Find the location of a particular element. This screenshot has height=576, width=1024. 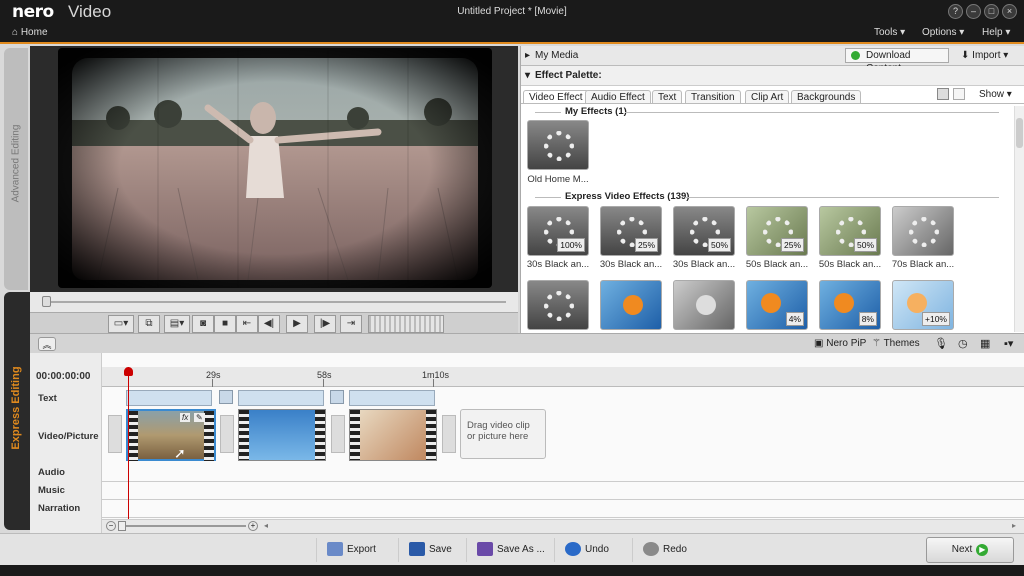

zoom-handle is located at coordinates (122, 526).